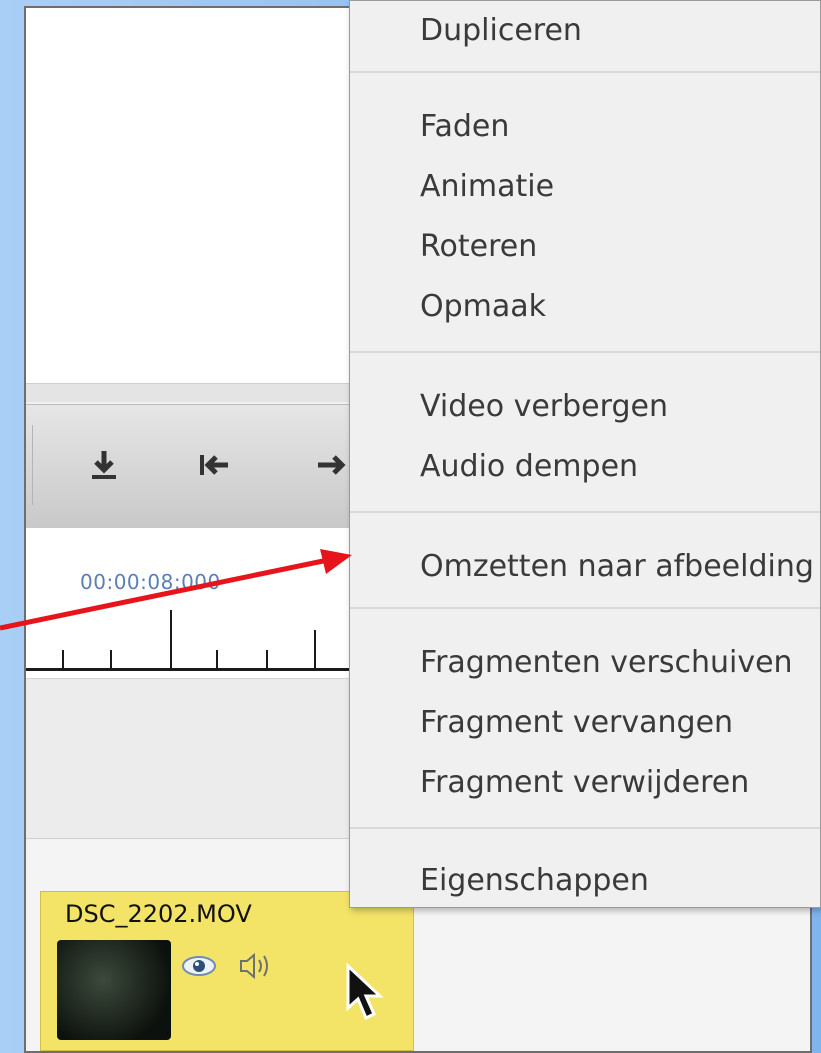 The height and width of the screenshot is (1053, 821). I want to click on menu-item-dupliceren: Dupliceren, so click(501, 30).